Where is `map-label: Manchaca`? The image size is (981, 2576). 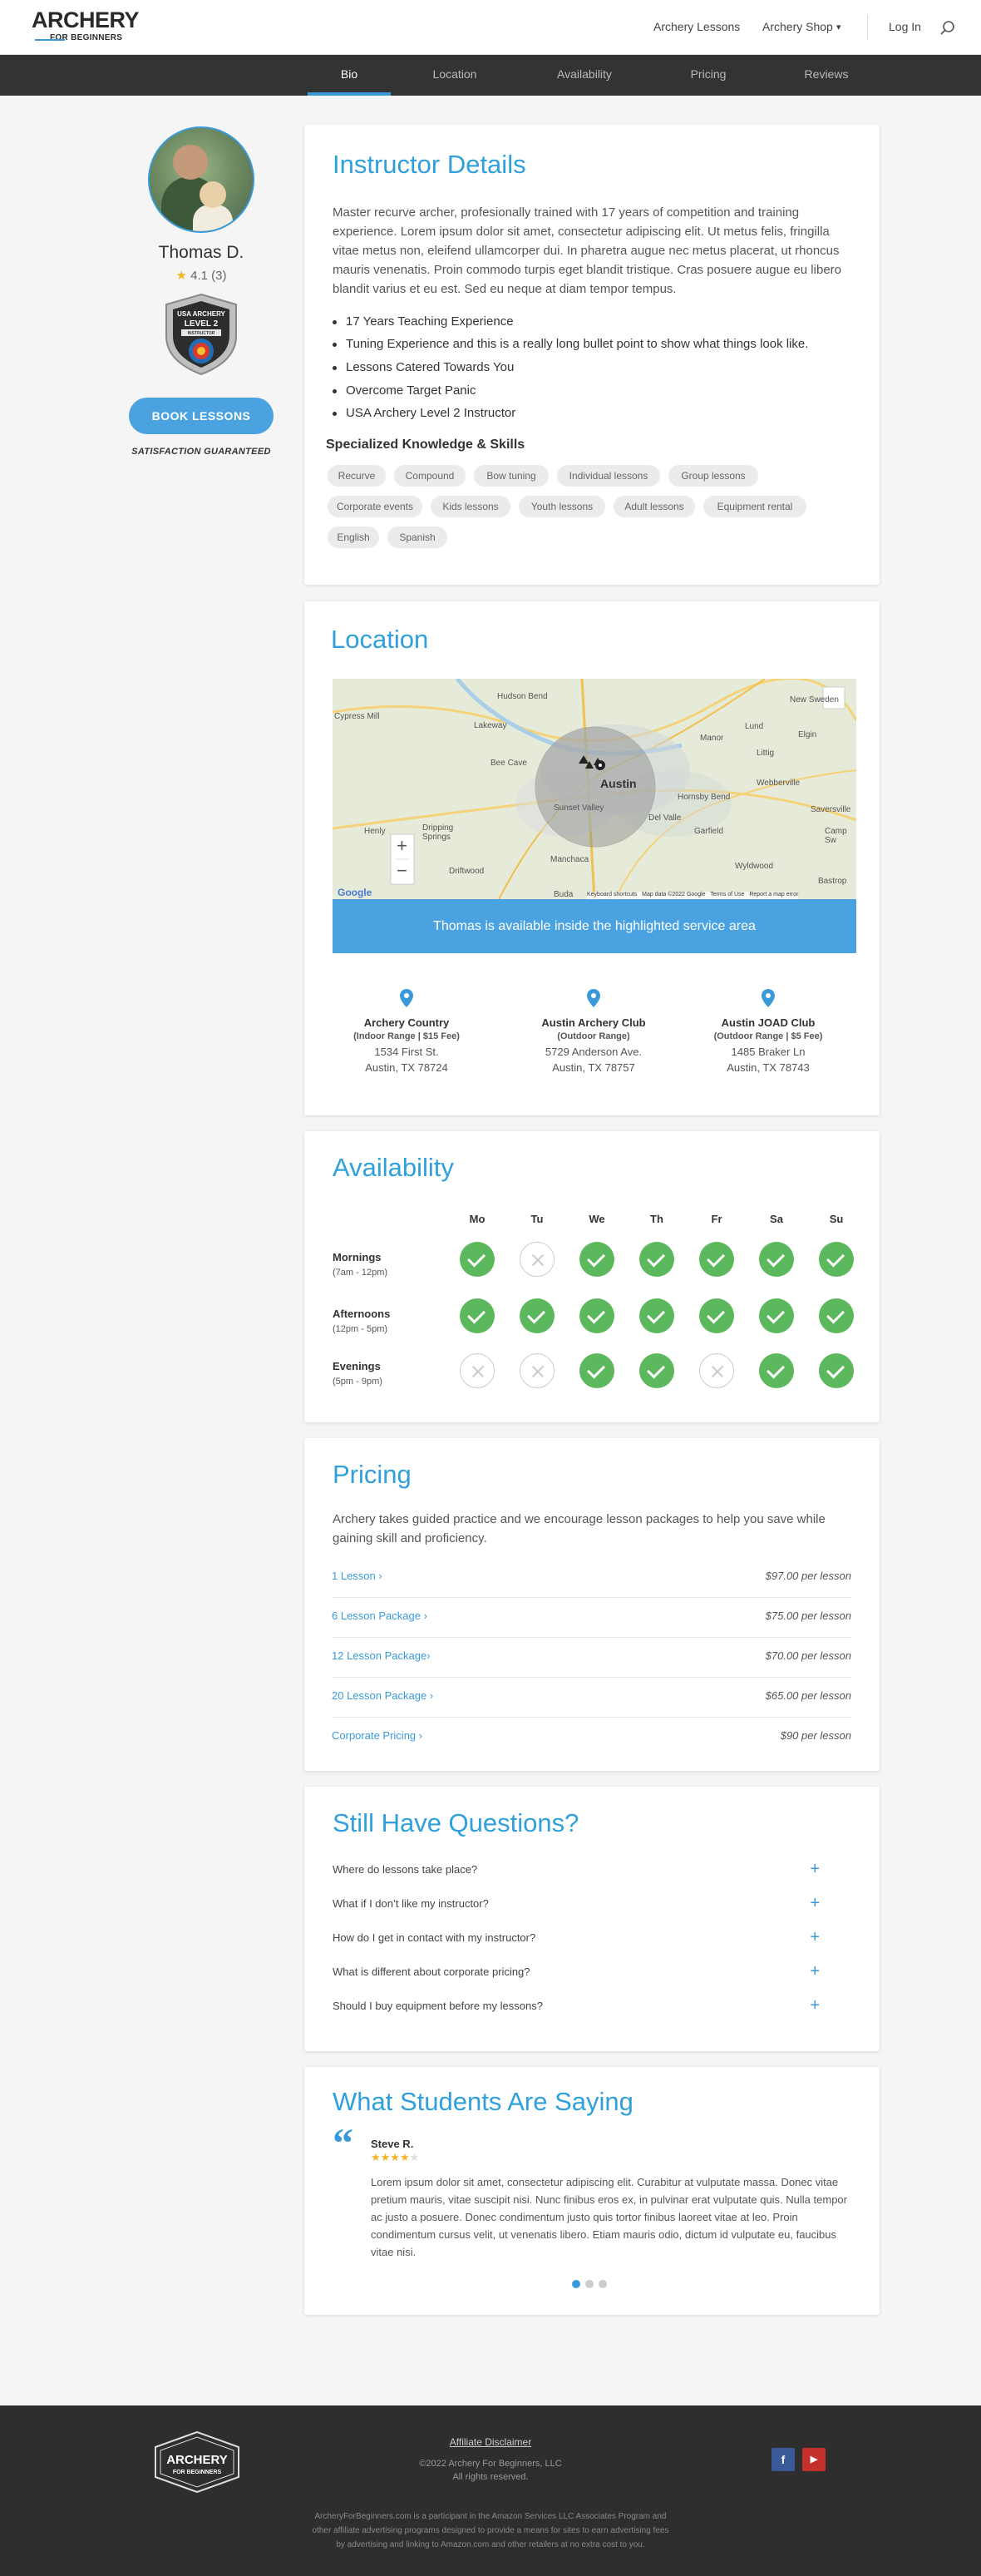 map-label: Manchaca is located at coordinates (569, 860).